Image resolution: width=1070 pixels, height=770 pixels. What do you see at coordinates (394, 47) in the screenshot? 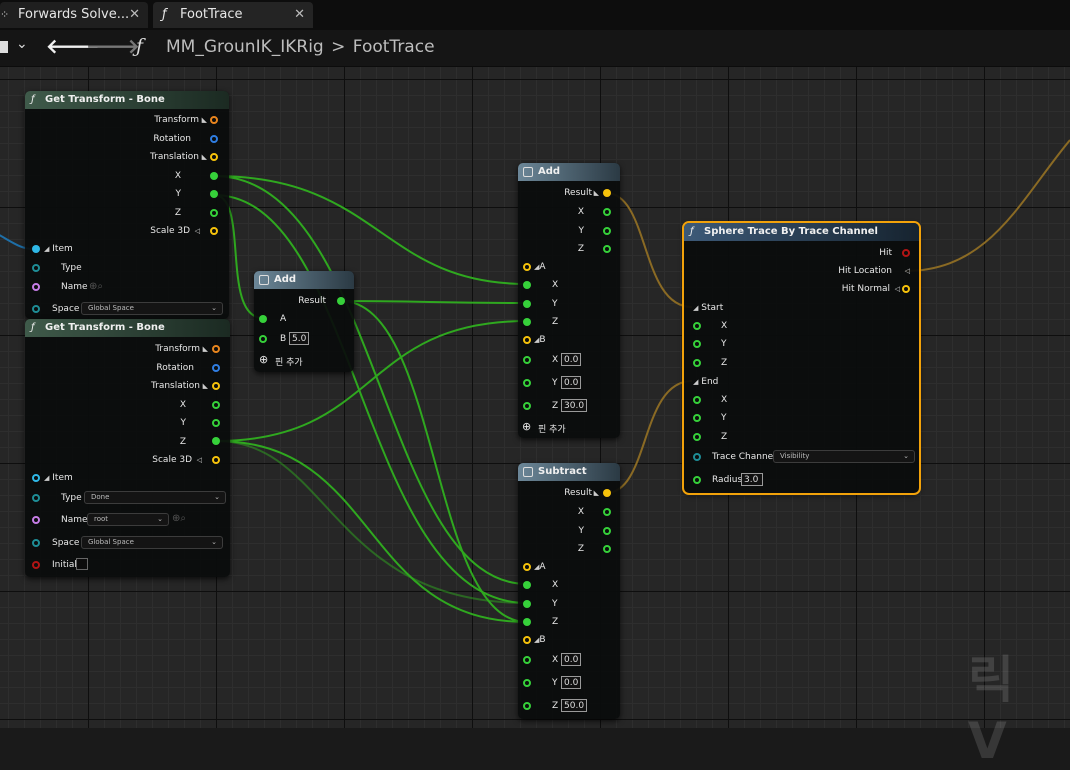
I see `breadcrumb-leaf: FootTrace` at bounding box center [394, 47].